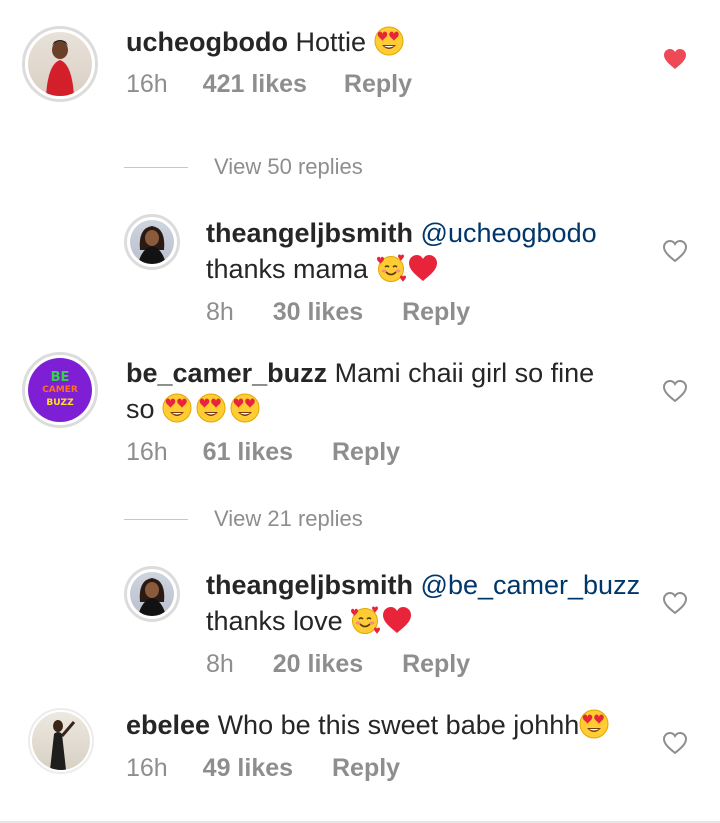  I want to click on reply-body-line1: theangeljbsmith @ucheogbodo, so click(401, 233).